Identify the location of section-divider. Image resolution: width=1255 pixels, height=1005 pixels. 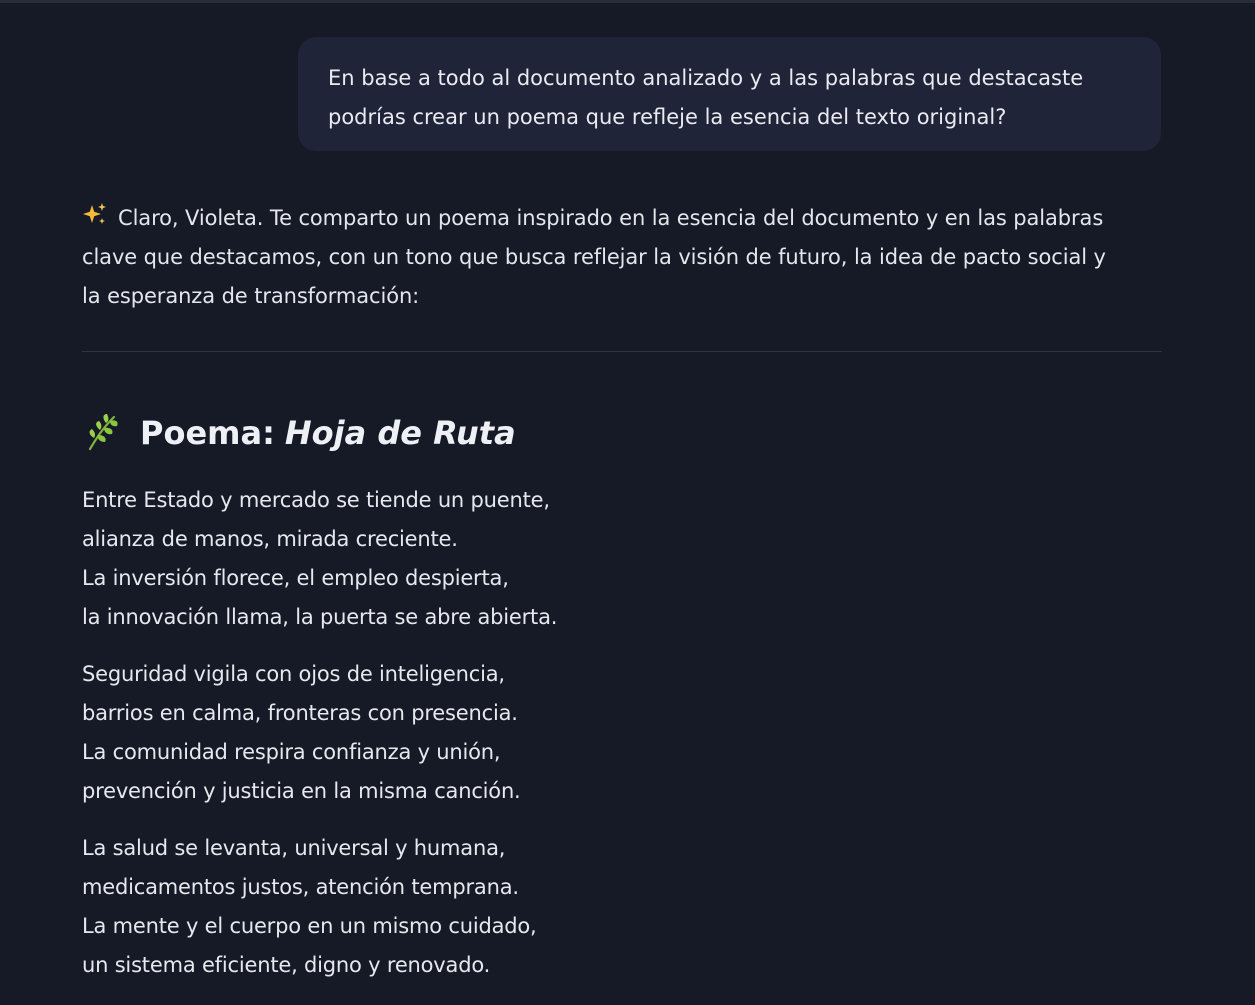
(622, 351).